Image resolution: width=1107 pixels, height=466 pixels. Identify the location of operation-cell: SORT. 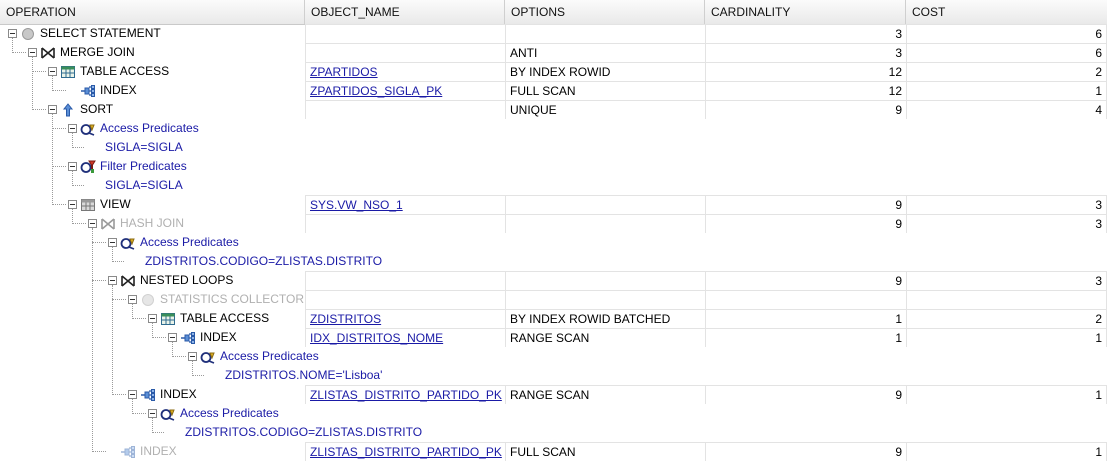
(80, 109).